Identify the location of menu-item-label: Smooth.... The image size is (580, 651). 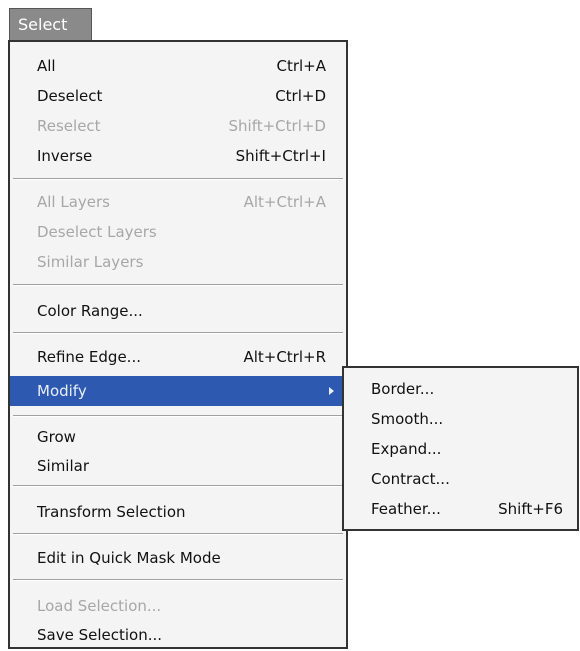
(407, 419).